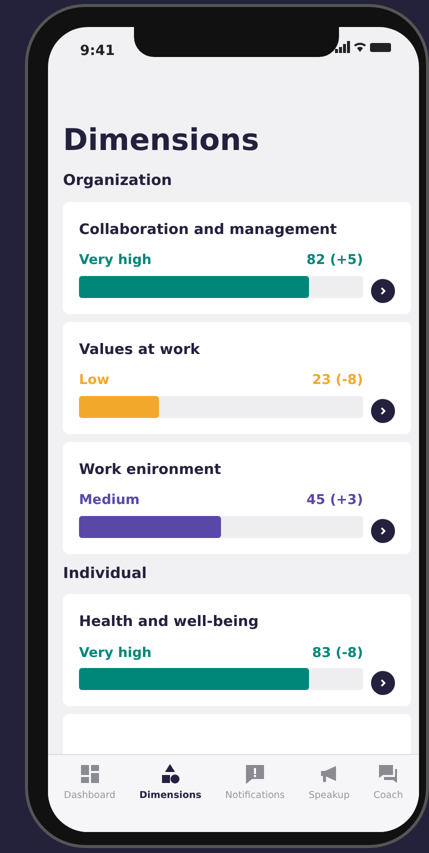 This screenshot has width=429, height=853. What do you see at coordinates (334, 500) in the screenshot?
I see `score-value: 45 (+3)` at bounding box center [334, 500].